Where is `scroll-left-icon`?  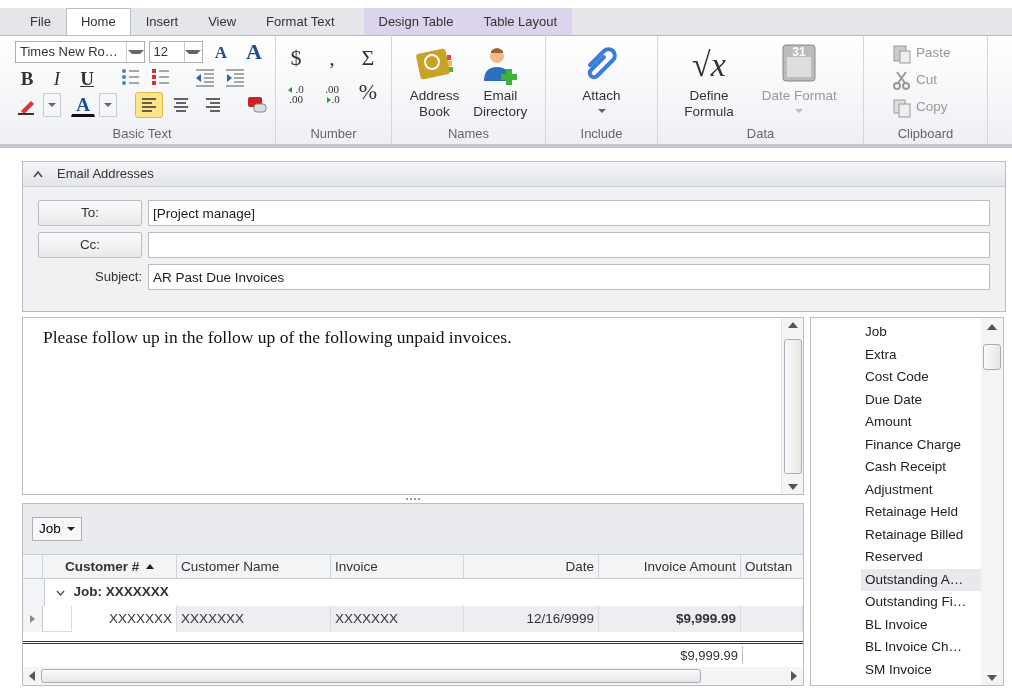
scroll-left-icon is located at coordinates (32, 676).